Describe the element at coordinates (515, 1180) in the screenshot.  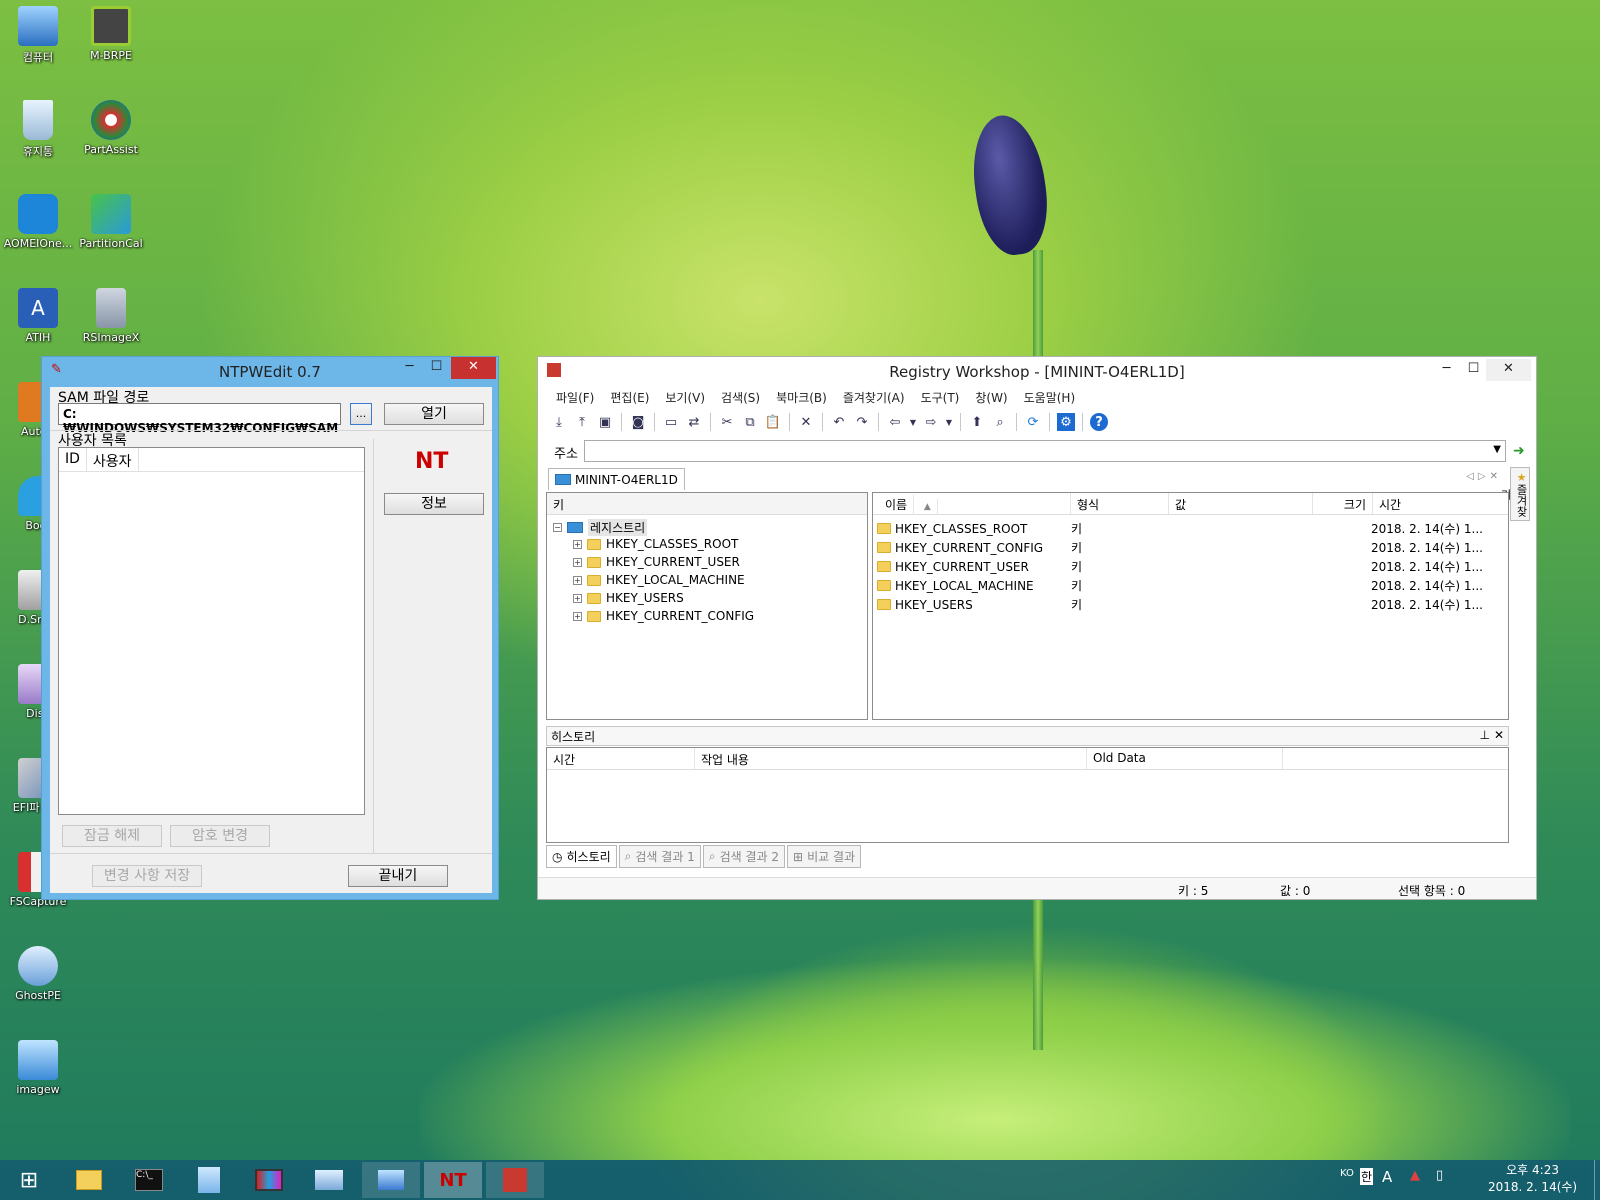
I see `taskbar-registry-workshop` at that location.